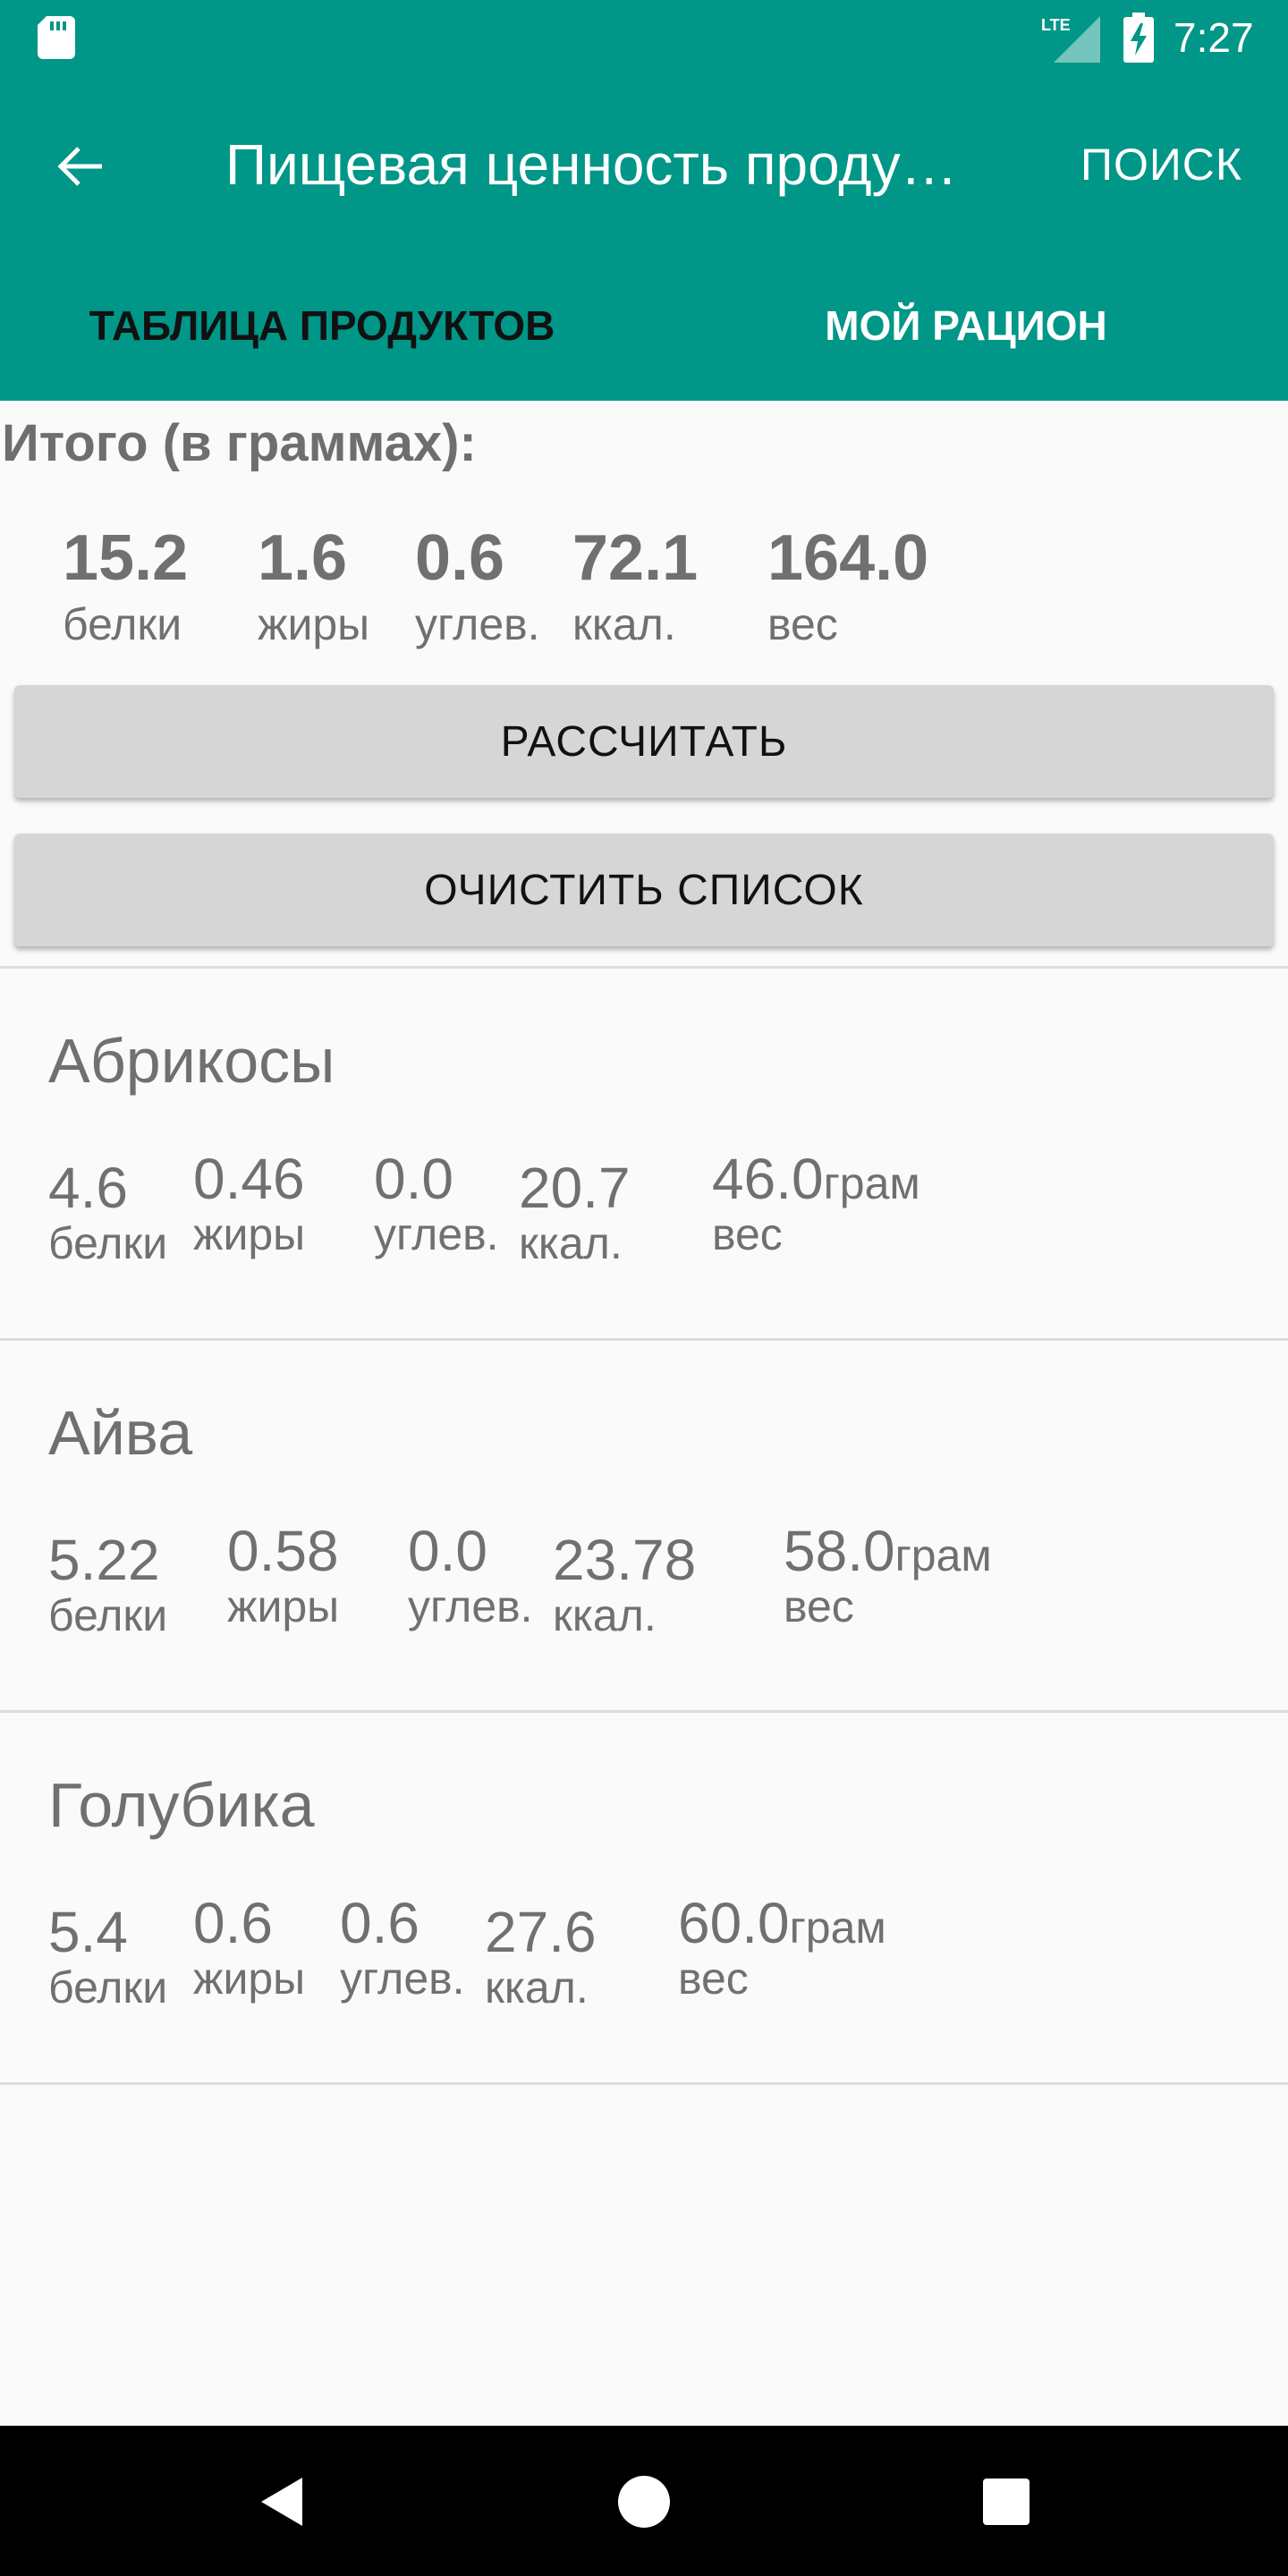  I want to click on product-name: Айва, so click(120, 1433).